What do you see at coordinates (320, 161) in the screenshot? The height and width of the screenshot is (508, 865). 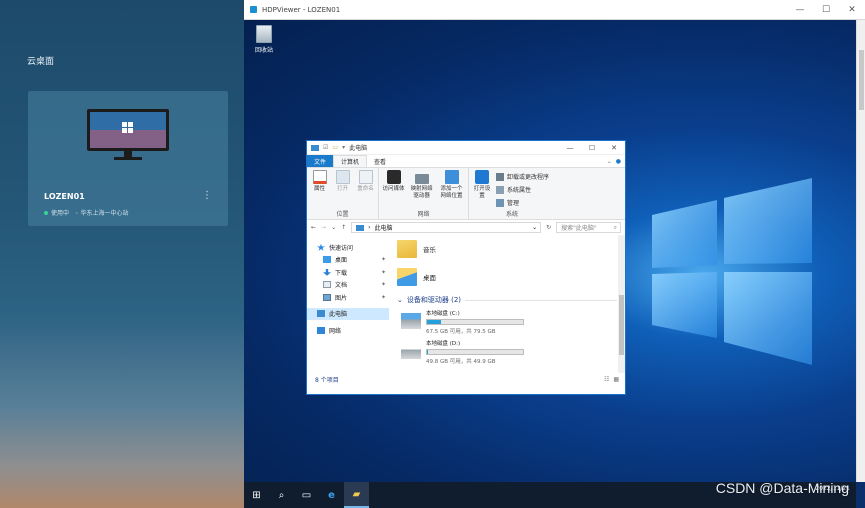 I see `tab-file: 文件` at bounding box center [320, 161].